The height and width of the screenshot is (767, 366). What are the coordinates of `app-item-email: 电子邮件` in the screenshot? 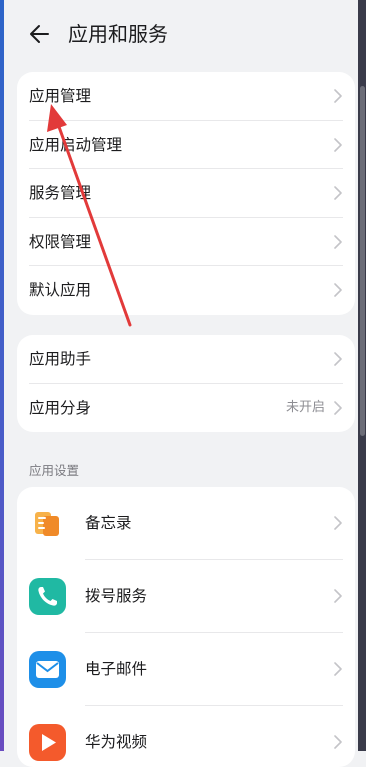 It's located at (186, 669).